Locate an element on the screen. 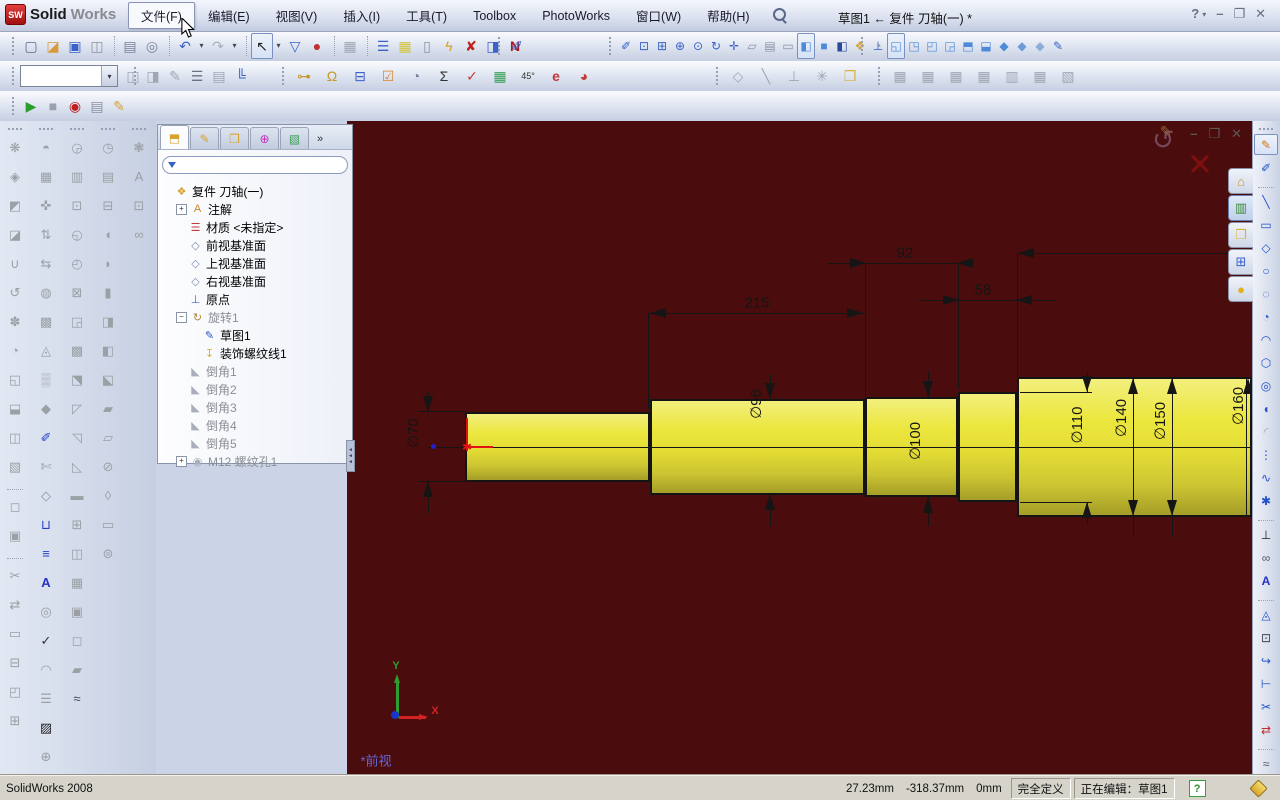 The image size is (1280, 800). select-dropdown: ▾ is located at coordinates (278, 46).